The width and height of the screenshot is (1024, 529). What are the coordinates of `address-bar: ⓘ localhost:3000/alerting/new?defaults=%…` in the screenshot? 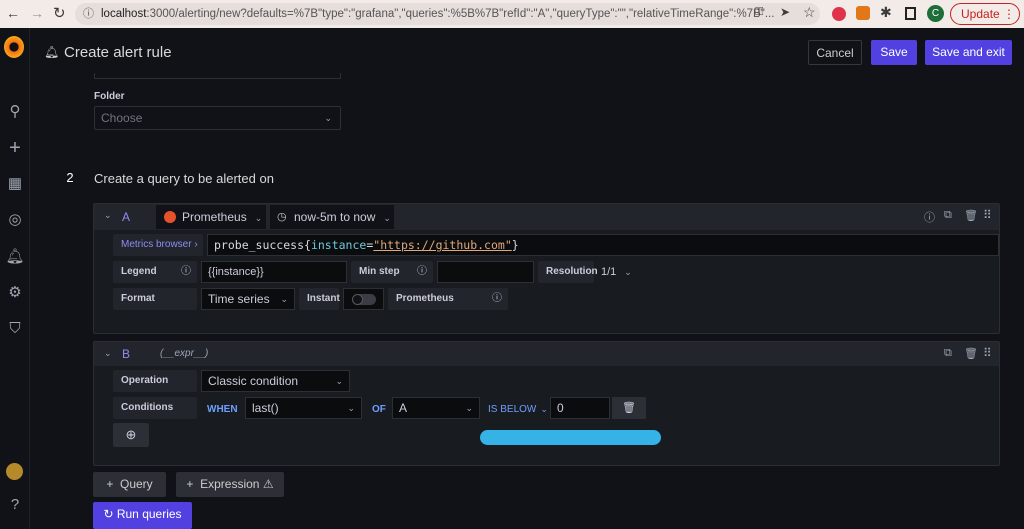 It's located at (447, 14).